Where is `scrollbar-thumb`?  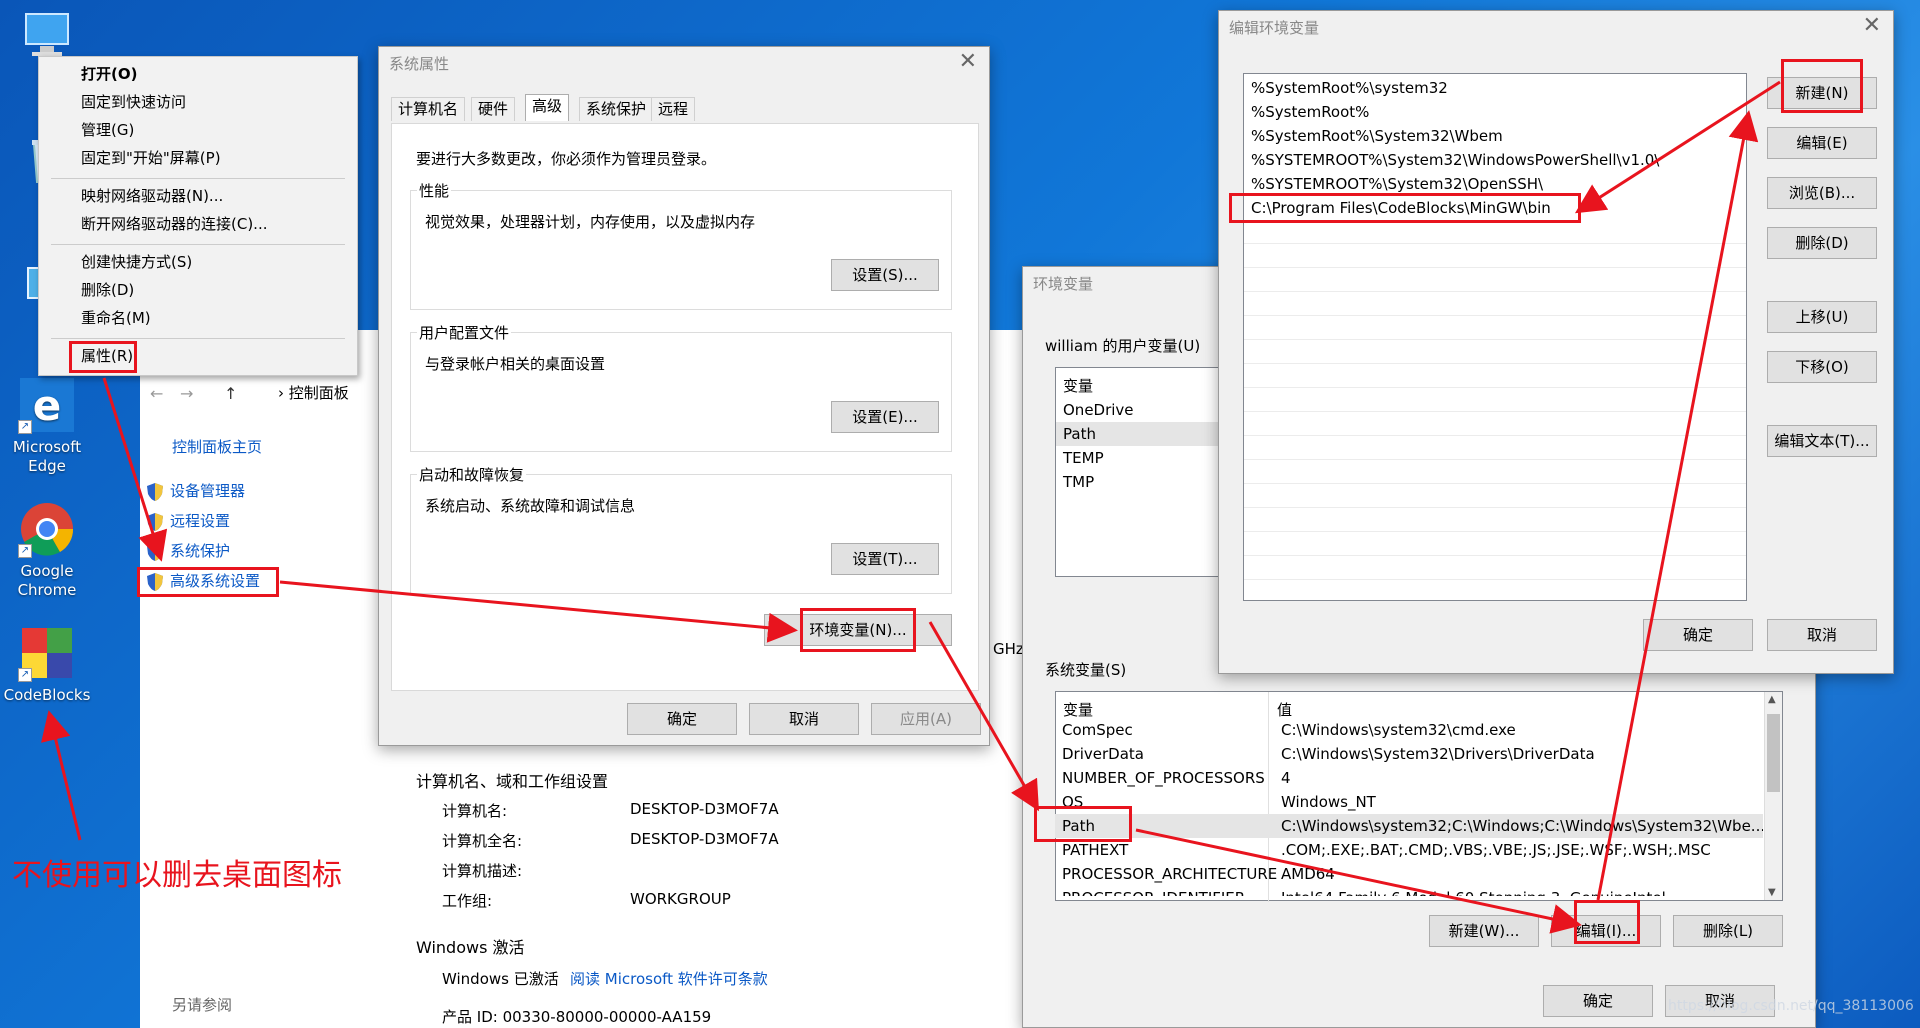 scrollbar-thumb is located at coordinates (1773, 753).